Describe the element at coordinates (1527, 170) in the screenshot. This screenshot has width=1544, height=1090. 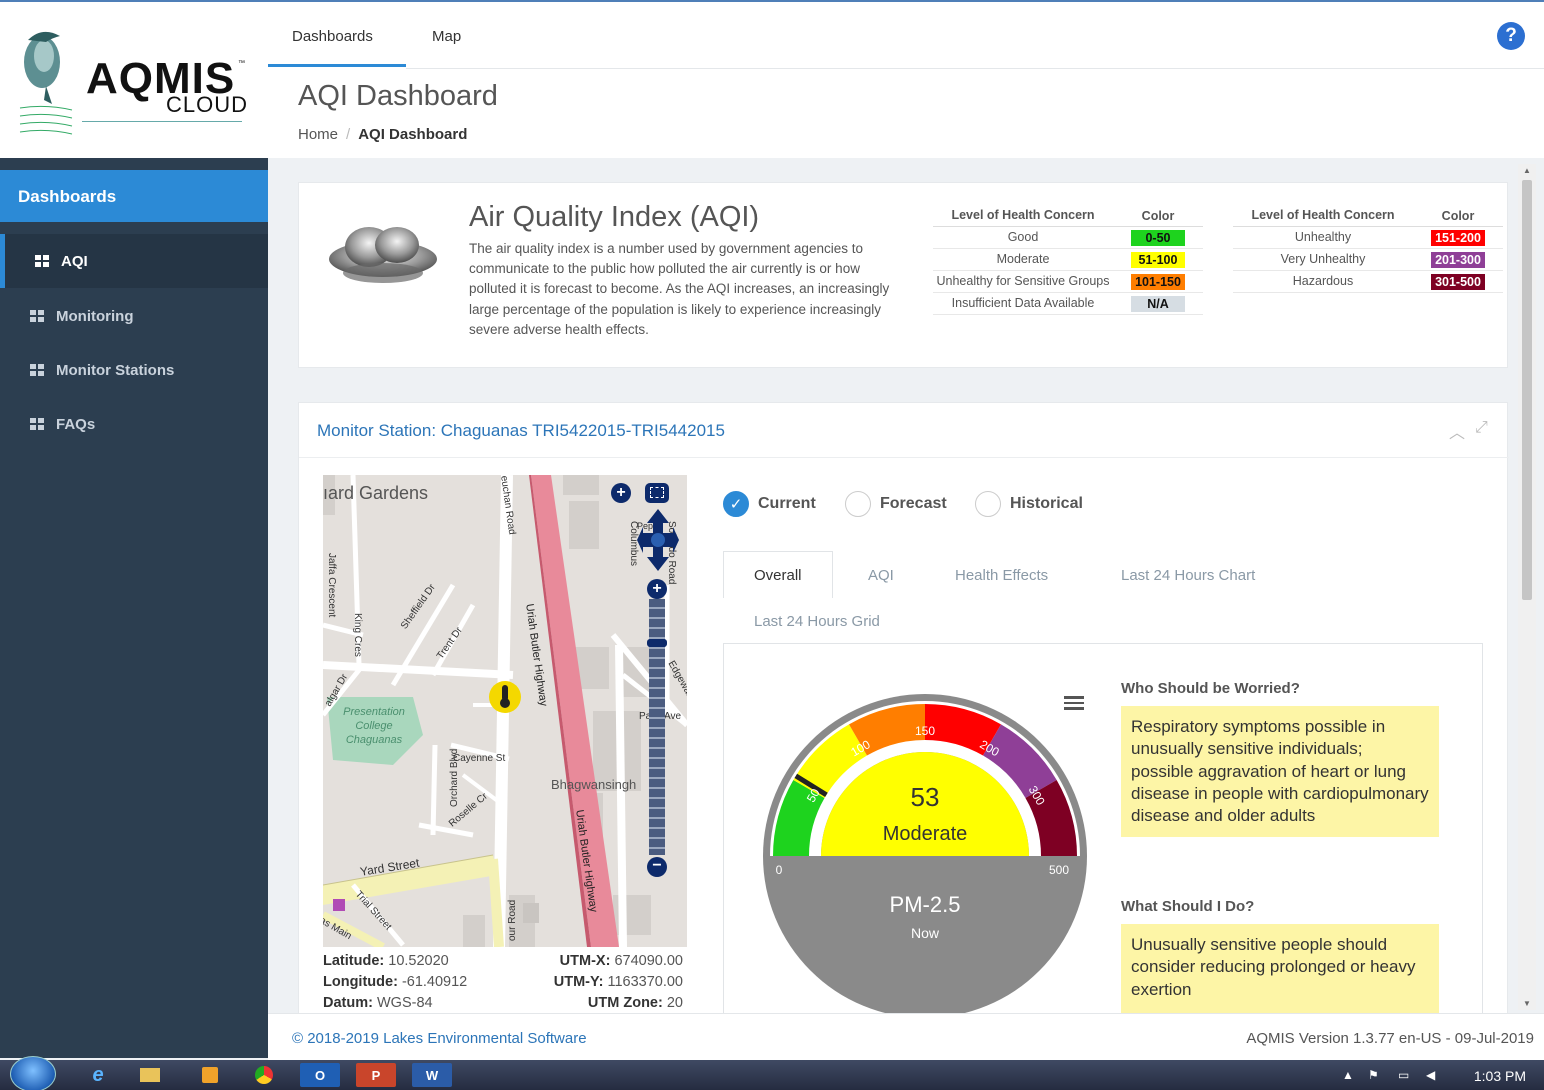
I see `scroll-up-icon: ▲` at that location.